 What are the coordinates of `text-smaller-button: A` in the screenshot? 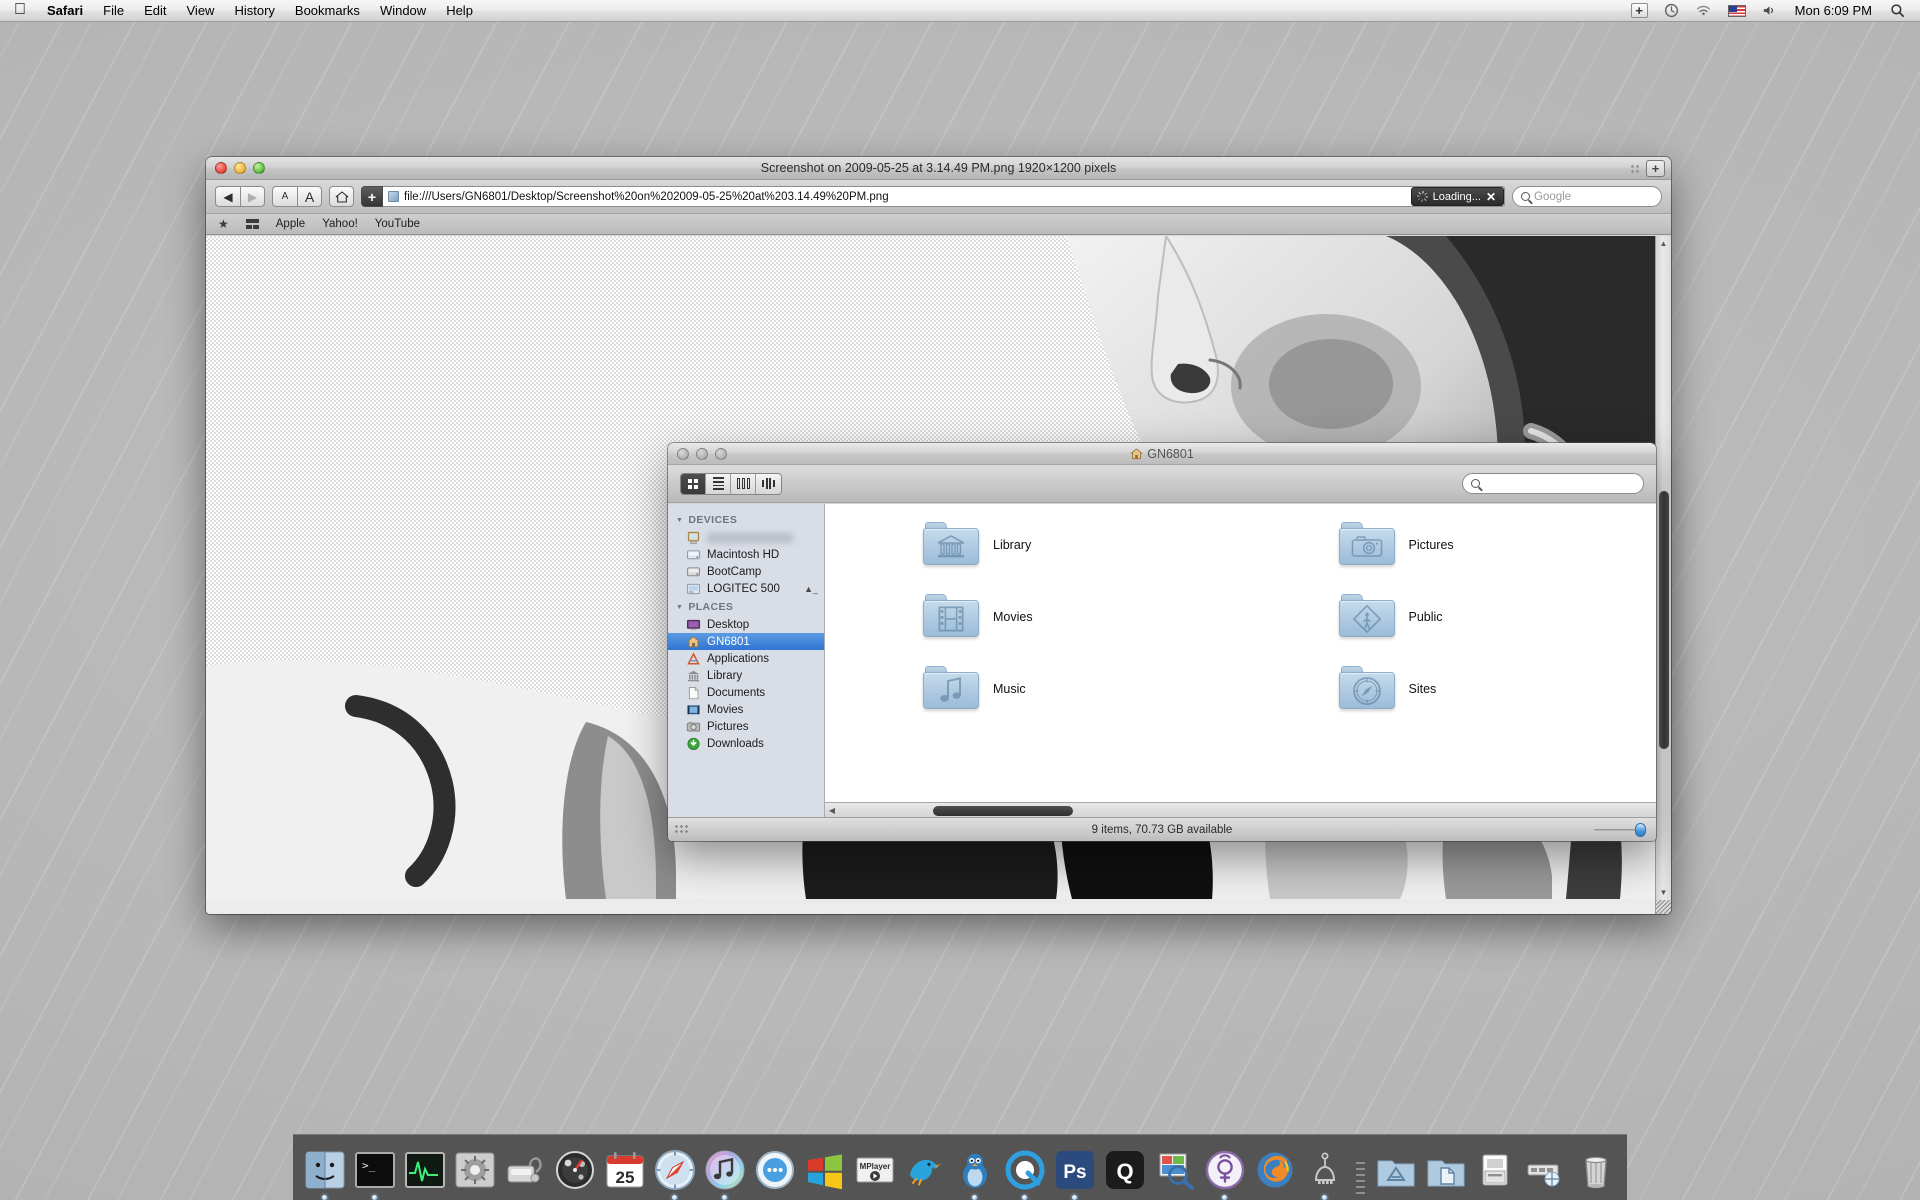 It's located at (284, 196).